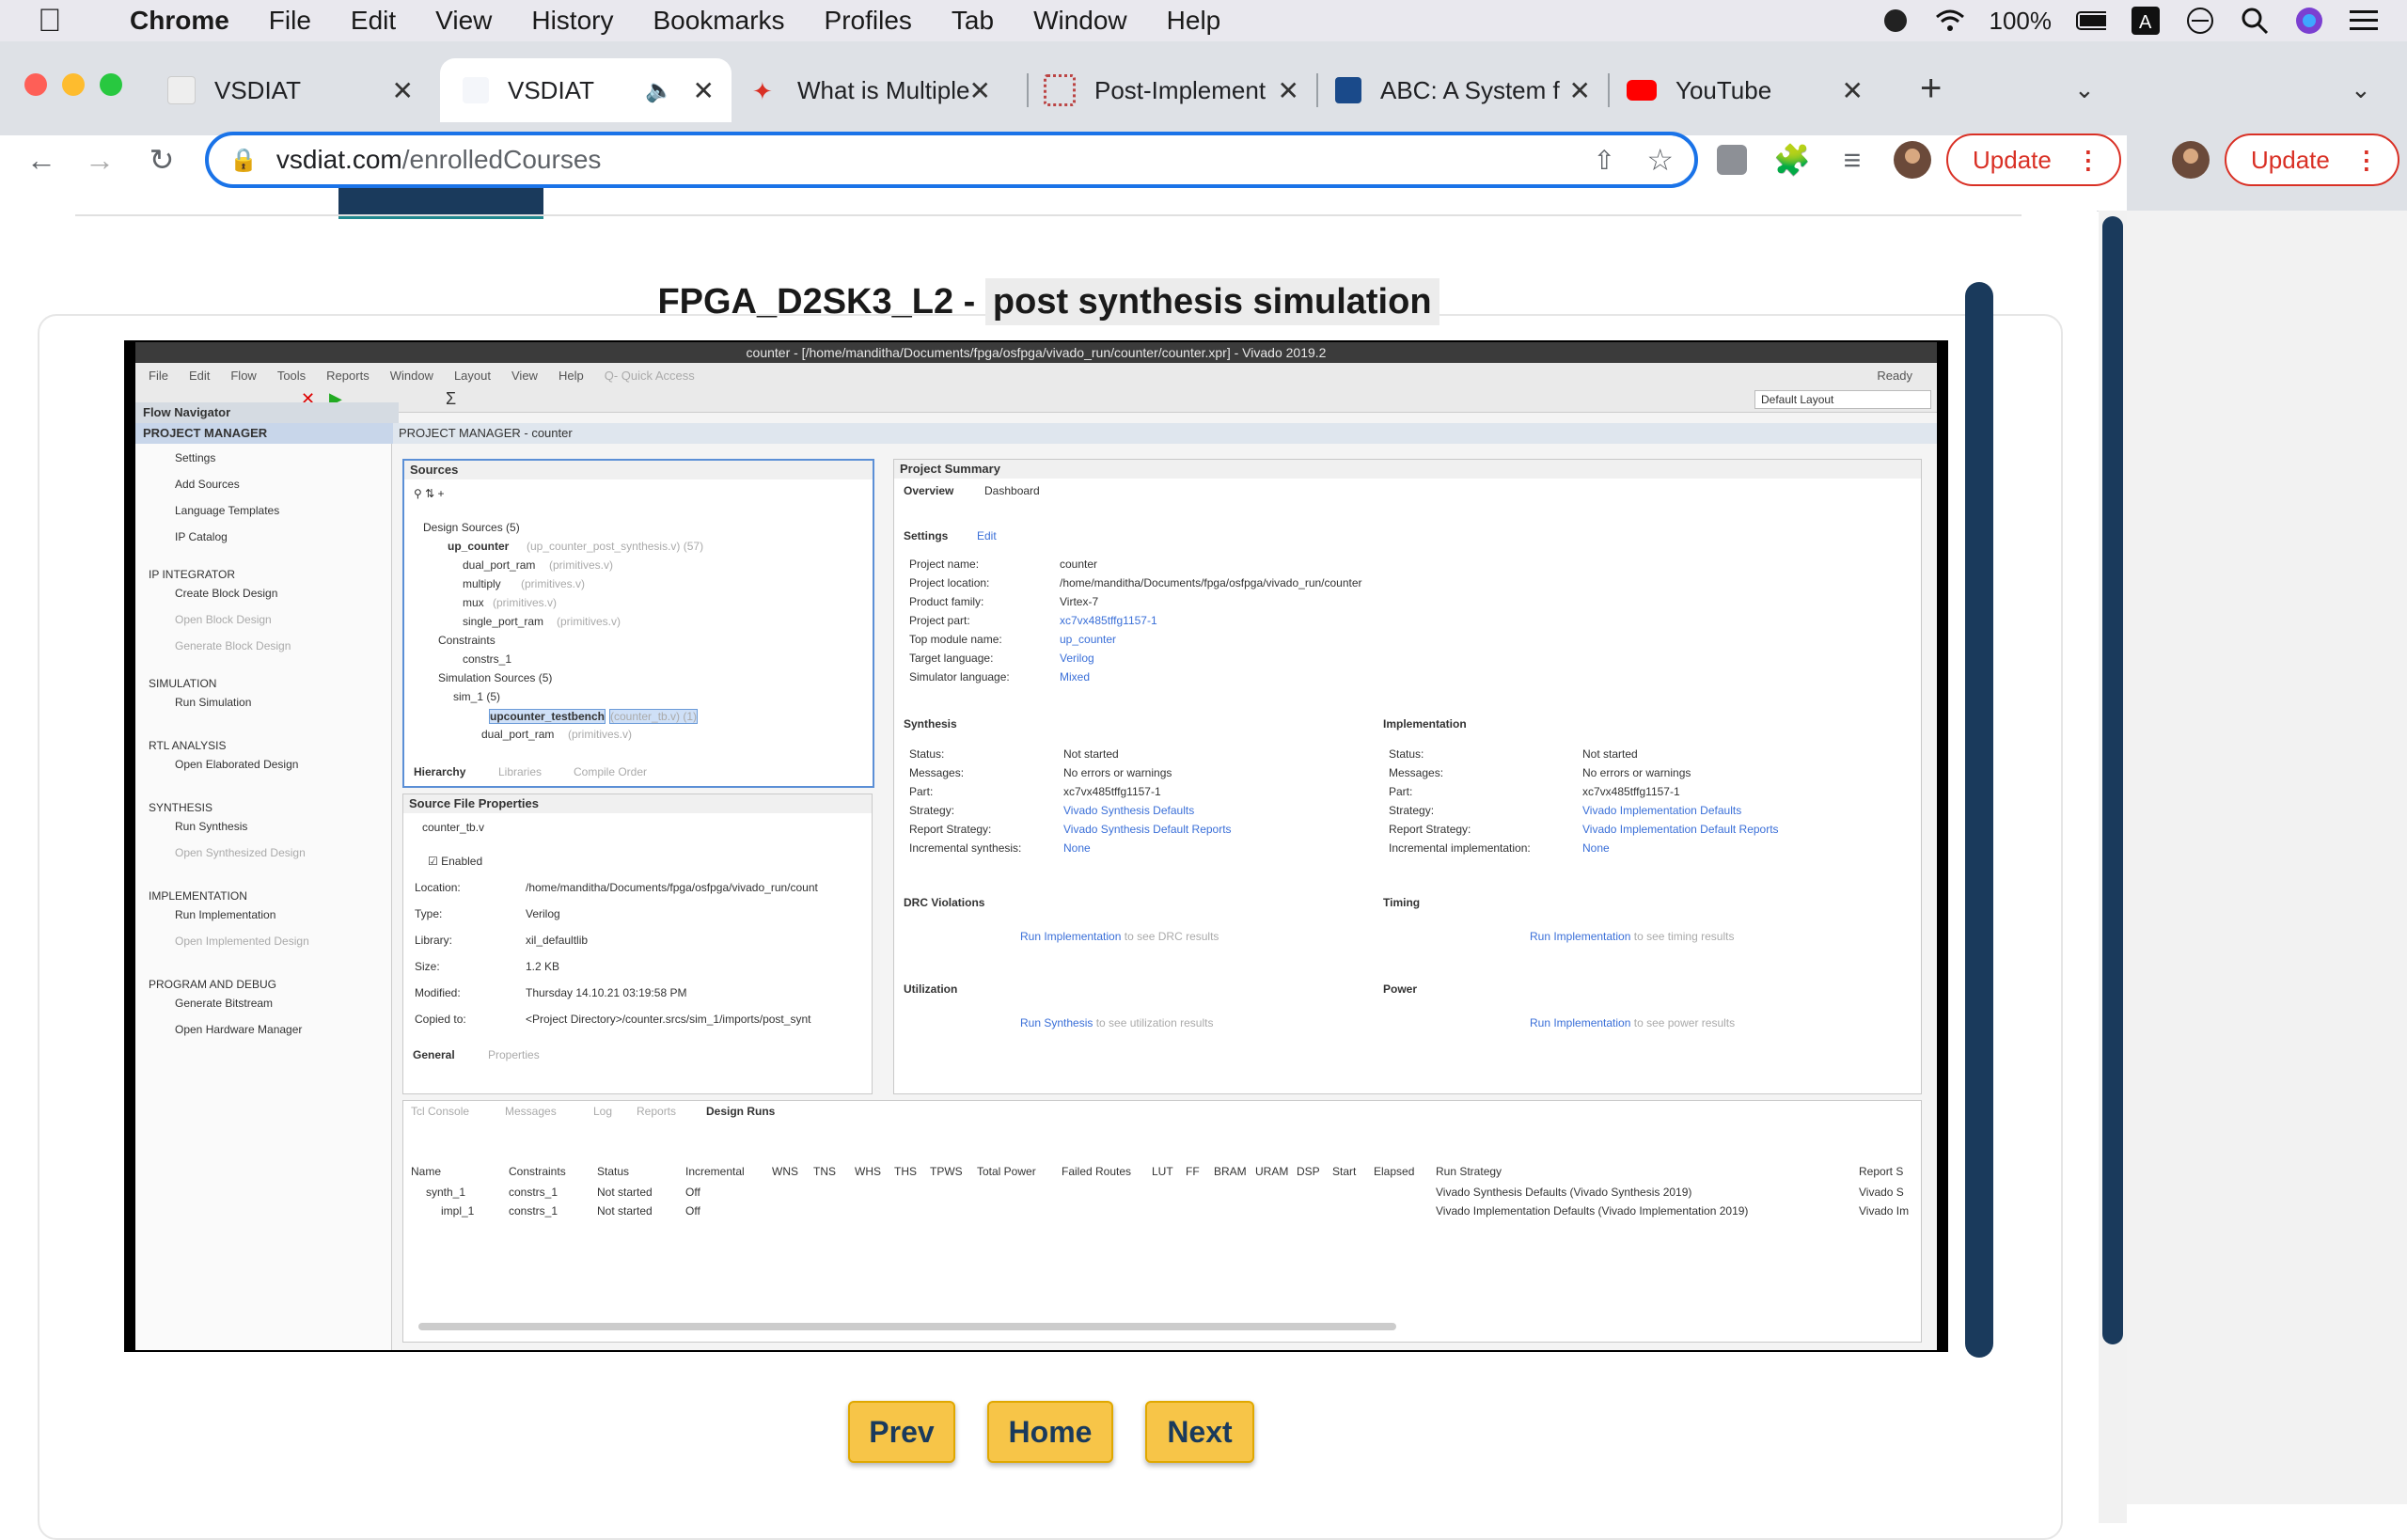  Describe the element at coordinates (1912, 160) in the screenshot. I see `profile-avatar` at that location.